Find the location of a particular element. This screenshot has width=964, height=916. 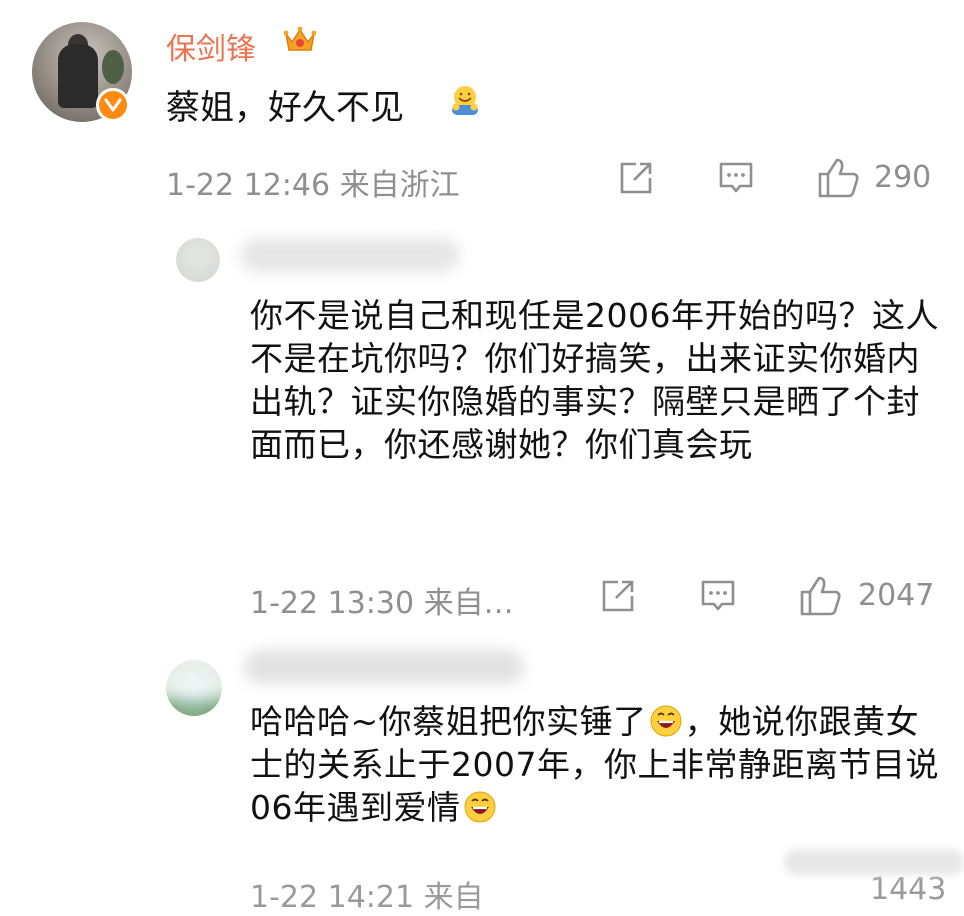

hug-emoji-icon is located at coordinates (465, 100).